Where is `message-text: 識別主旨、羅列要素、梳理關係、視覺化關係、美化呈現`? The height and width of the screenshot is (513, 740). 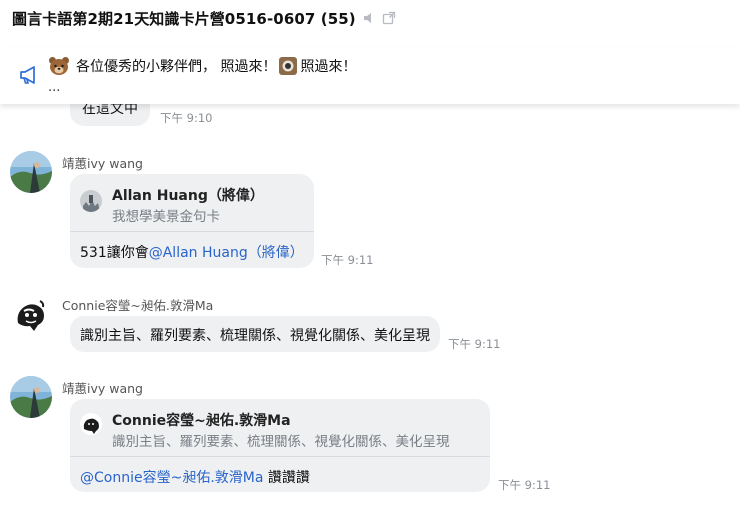
message-text: 識別主旨、羅列要素、梳理關係、視覺化關係、美化呈現 is located at coordinates (255, 336).